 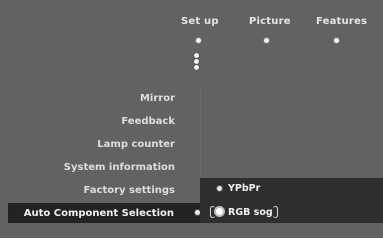 What do you see at coordinates (244, 188) in the screenshot?
I see `option-ypbpr: YPbPr` at bounding box center [244, 188].